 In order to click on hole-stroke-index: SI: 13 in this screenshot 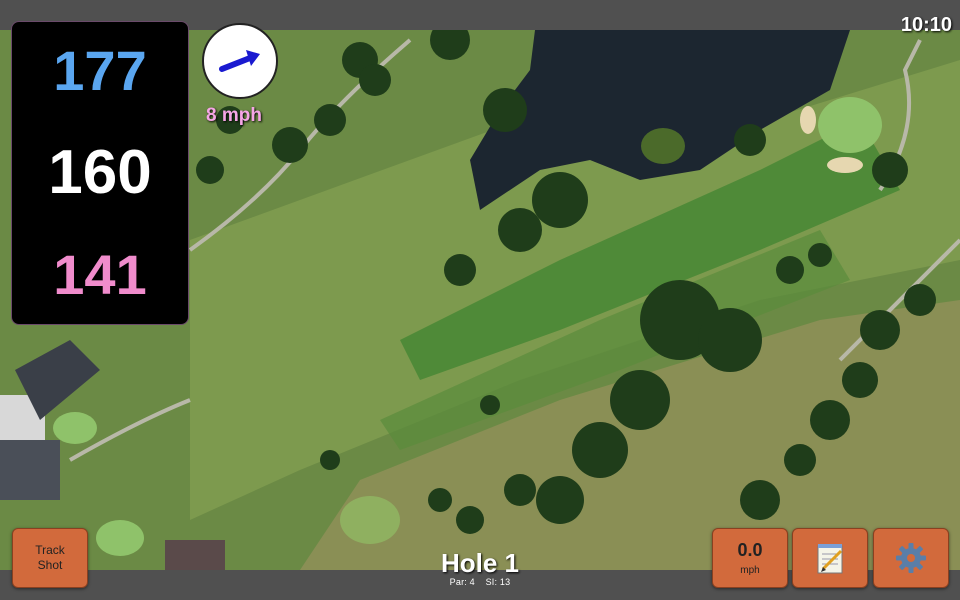, I will do `click(498, 582)`.